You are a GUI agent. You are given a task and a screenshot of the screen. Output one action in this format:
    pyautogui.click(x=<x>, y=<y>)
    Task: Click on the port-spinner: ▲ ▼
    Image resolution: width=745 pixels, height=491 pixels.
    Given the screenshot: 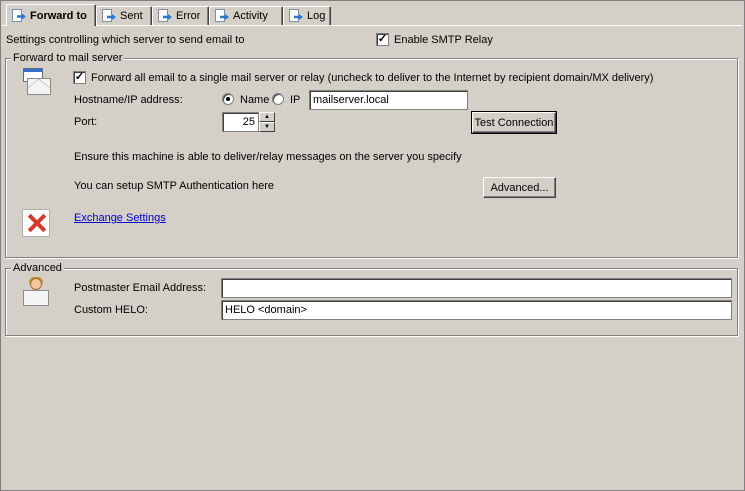 What is the action you would take?
    pyautogui.click(x=267, y=122)
    